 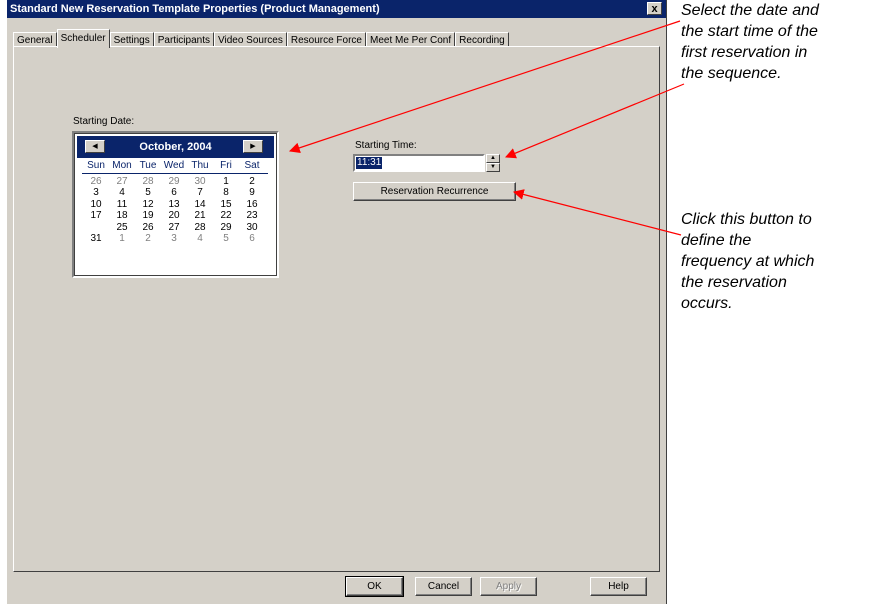 What do you see at coordinates (595, 121) in the screenshot?
I see `arrow-to-time` at bounding box center [595, 121].